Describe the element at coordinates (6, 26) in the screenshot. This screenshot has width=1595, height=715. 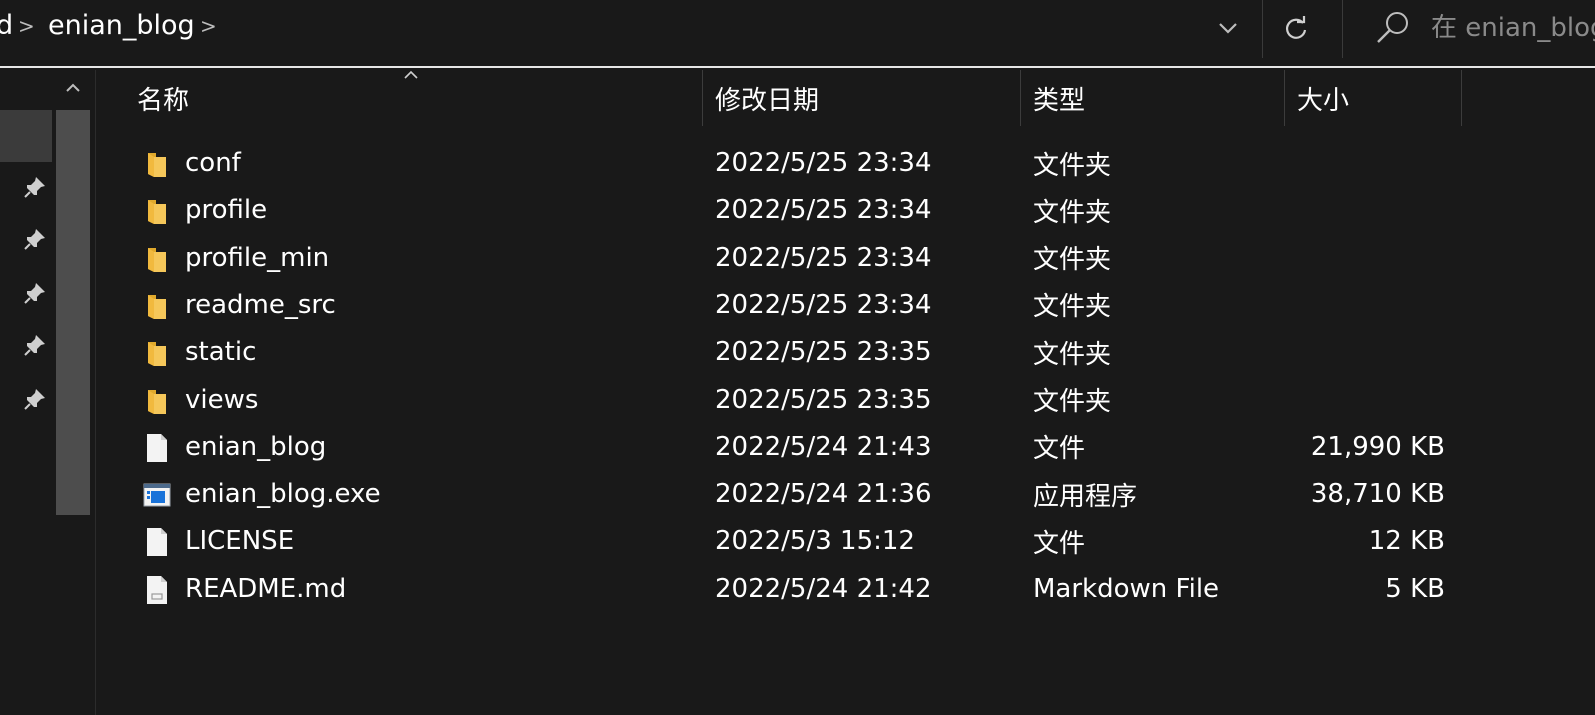
I see `breadcrumb-parent: d` at that location.